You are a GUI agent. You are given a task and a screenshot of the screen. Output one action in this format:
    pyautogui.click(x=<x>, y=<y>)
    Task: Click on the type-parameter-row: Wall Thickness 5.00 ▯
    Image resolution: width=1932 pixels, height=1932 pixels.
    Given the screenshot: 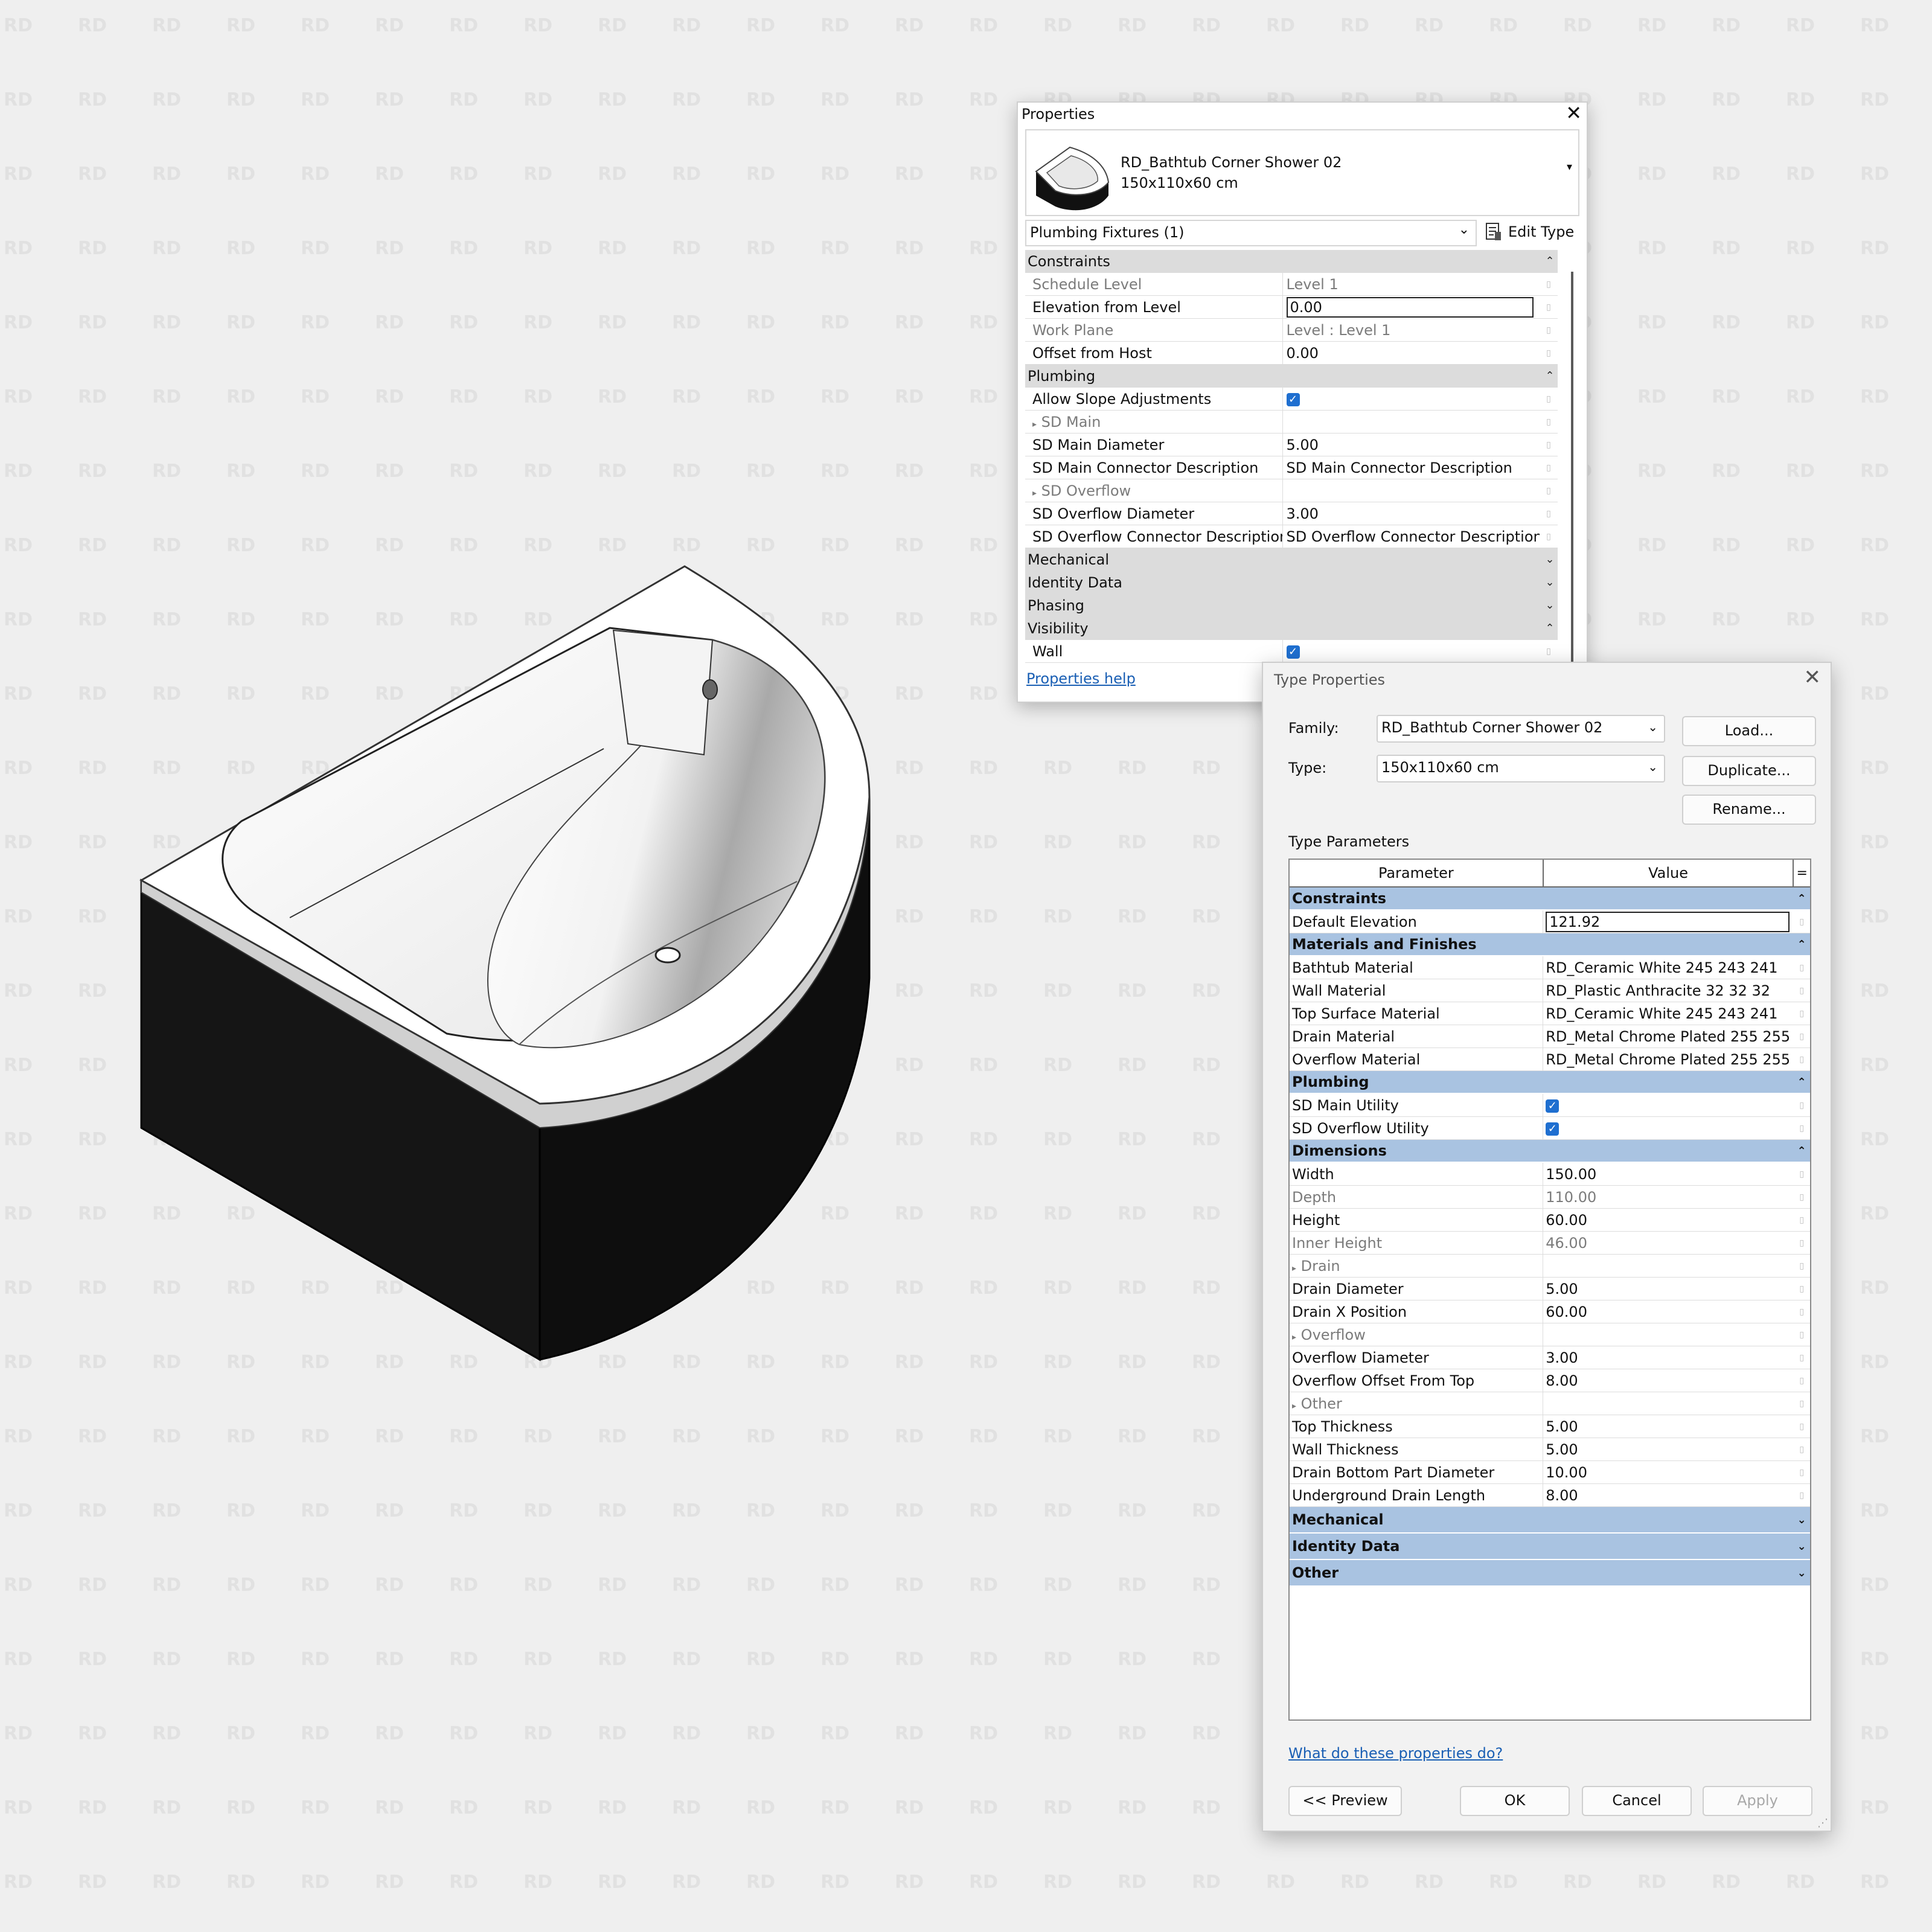 What is the action you would take?
    pyautogui.click(x=1550, y=1449)
    